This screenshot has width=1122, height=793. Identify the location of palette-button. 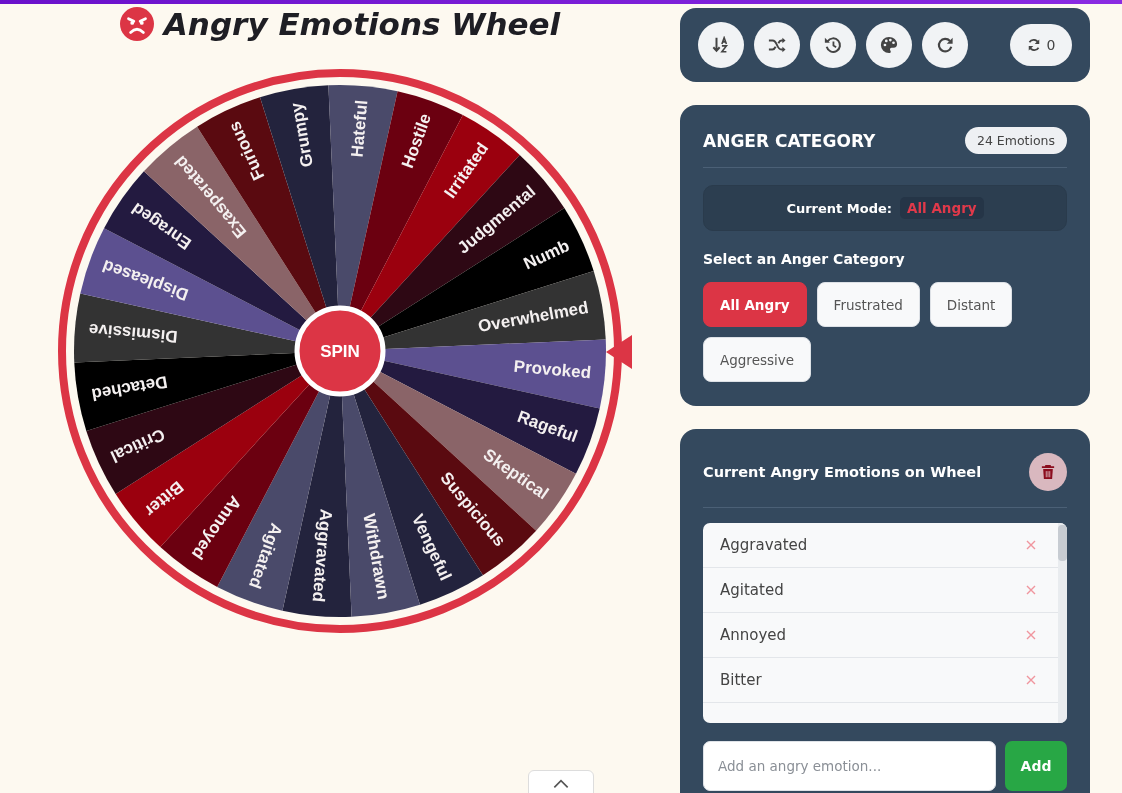
(889, 45).